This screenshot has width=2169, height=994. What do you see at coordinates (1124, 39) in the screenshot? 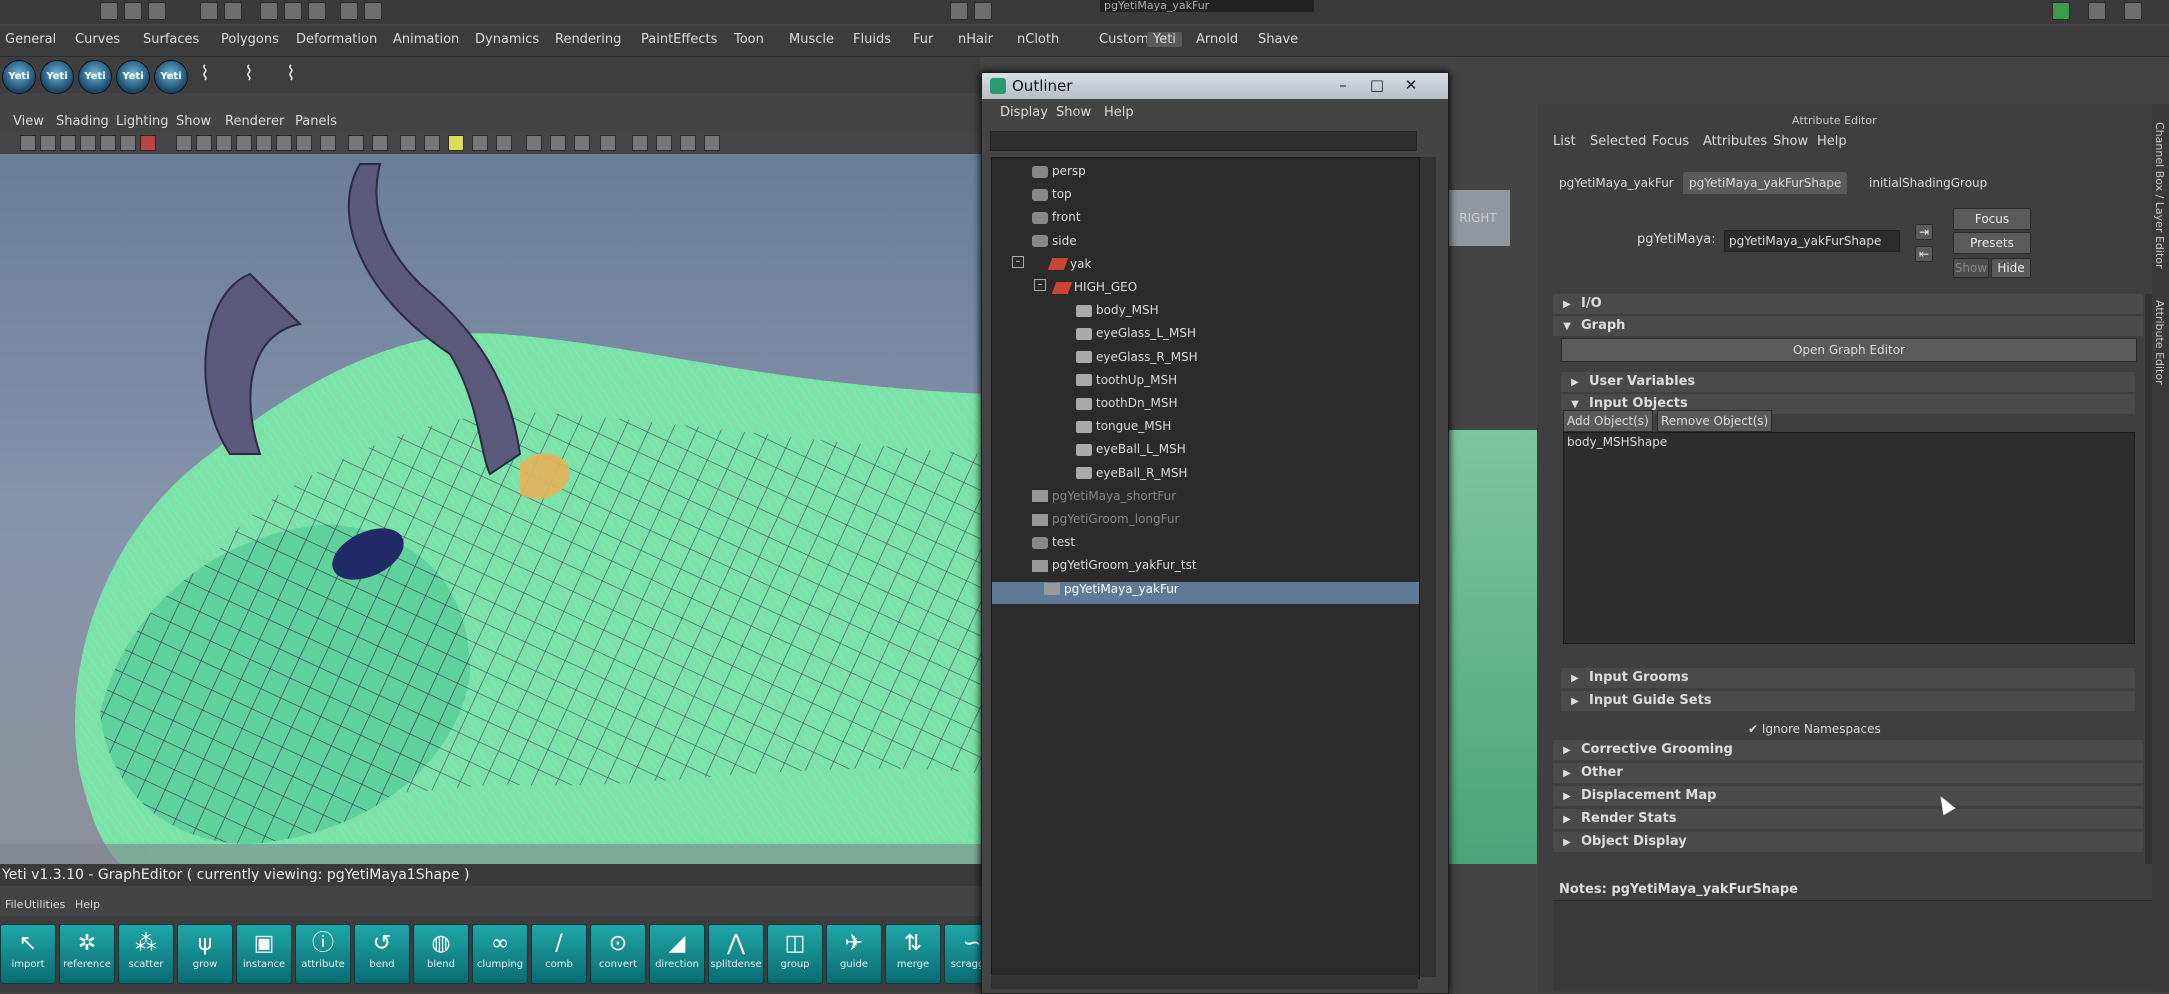
I see `shelf-tab-custom: Custom` at bounding box center [1124, 39].